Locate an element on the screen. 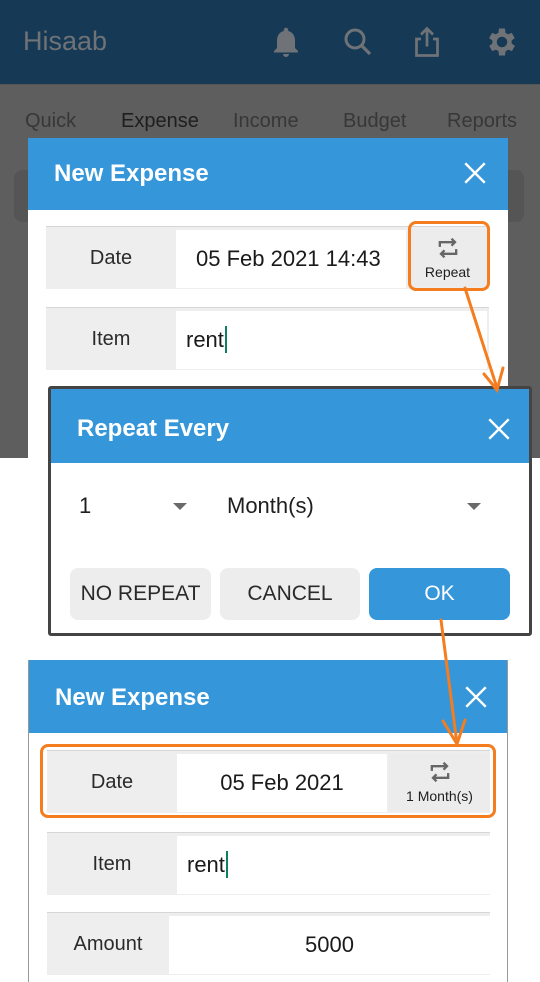 Image resolution: width=540 pixels, height=982 pixels. search-icon is located at coordinates (358, 42).